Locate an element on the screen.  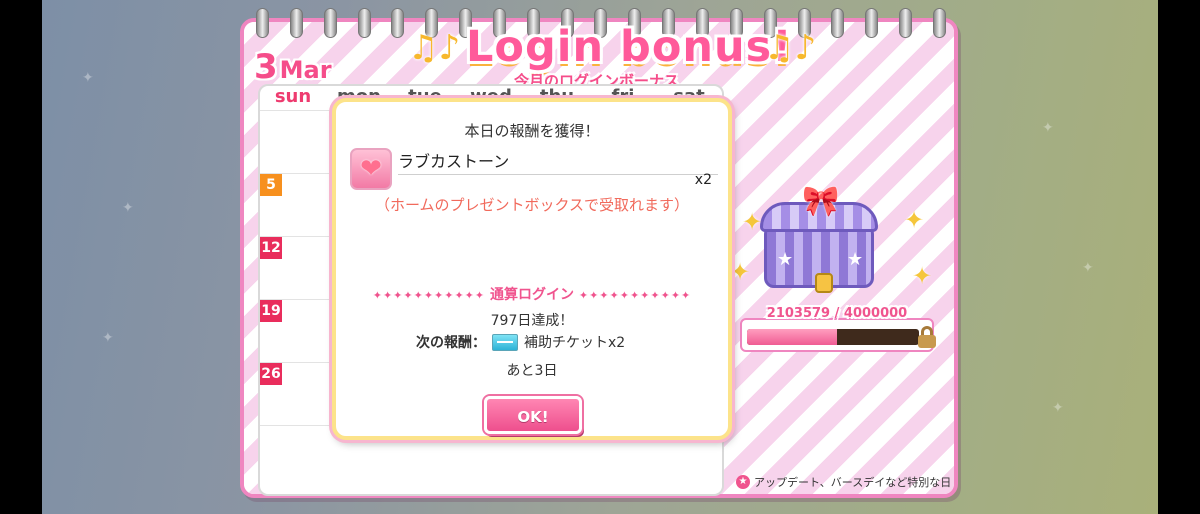
cumulative-login-title: 通算ログイン is located at coordinates (532, 295).